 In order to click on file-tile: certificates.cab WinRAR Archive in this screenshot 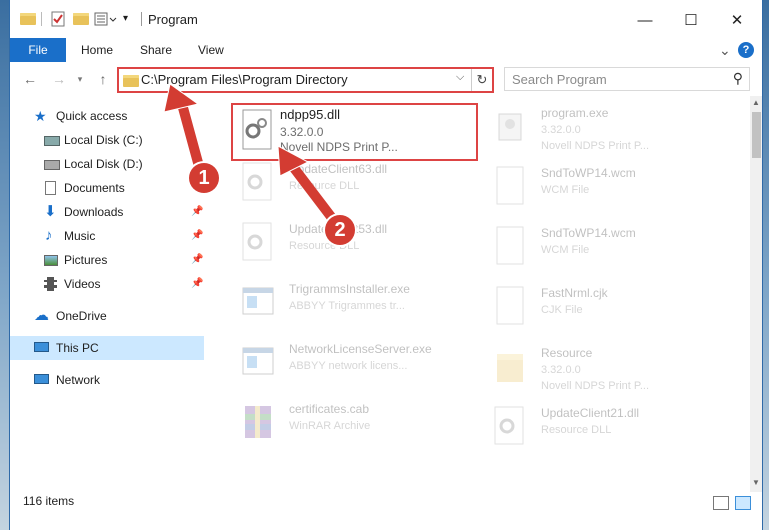, I will do `click(335, 424)`.